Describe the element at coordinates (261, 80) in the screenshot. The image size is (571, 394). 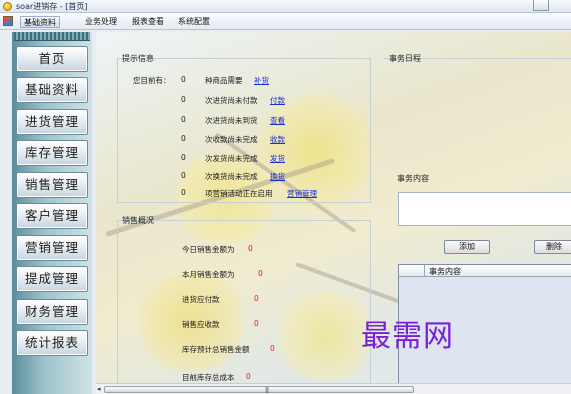
I see `tip-link-restock: 补货` at that location.